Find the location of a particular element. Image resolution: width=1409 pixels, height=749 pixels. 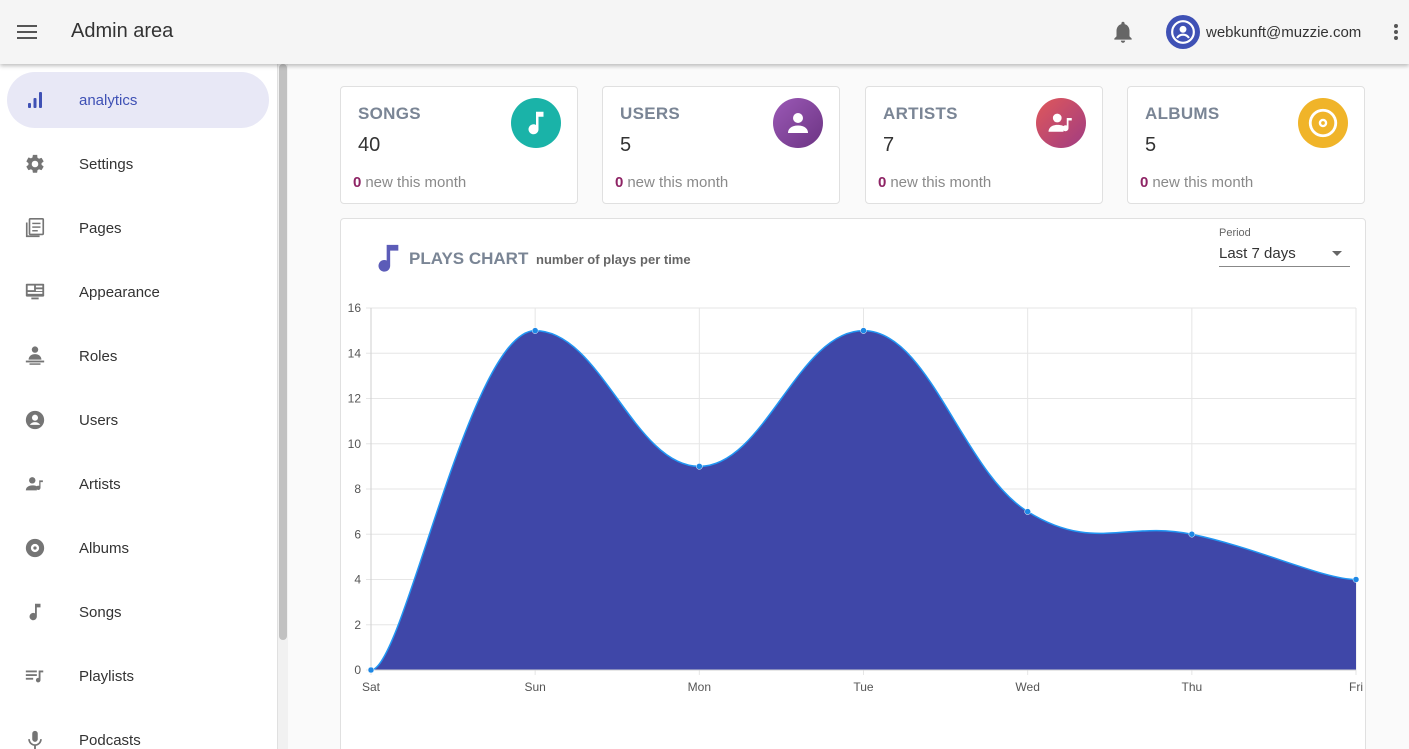

gear-icon is located at coordinates (35, 164).